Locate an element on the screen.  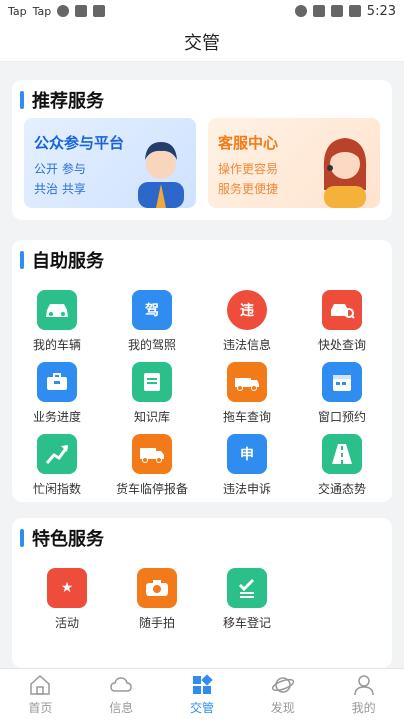
truck-icon is located at coordinates (152, 454).